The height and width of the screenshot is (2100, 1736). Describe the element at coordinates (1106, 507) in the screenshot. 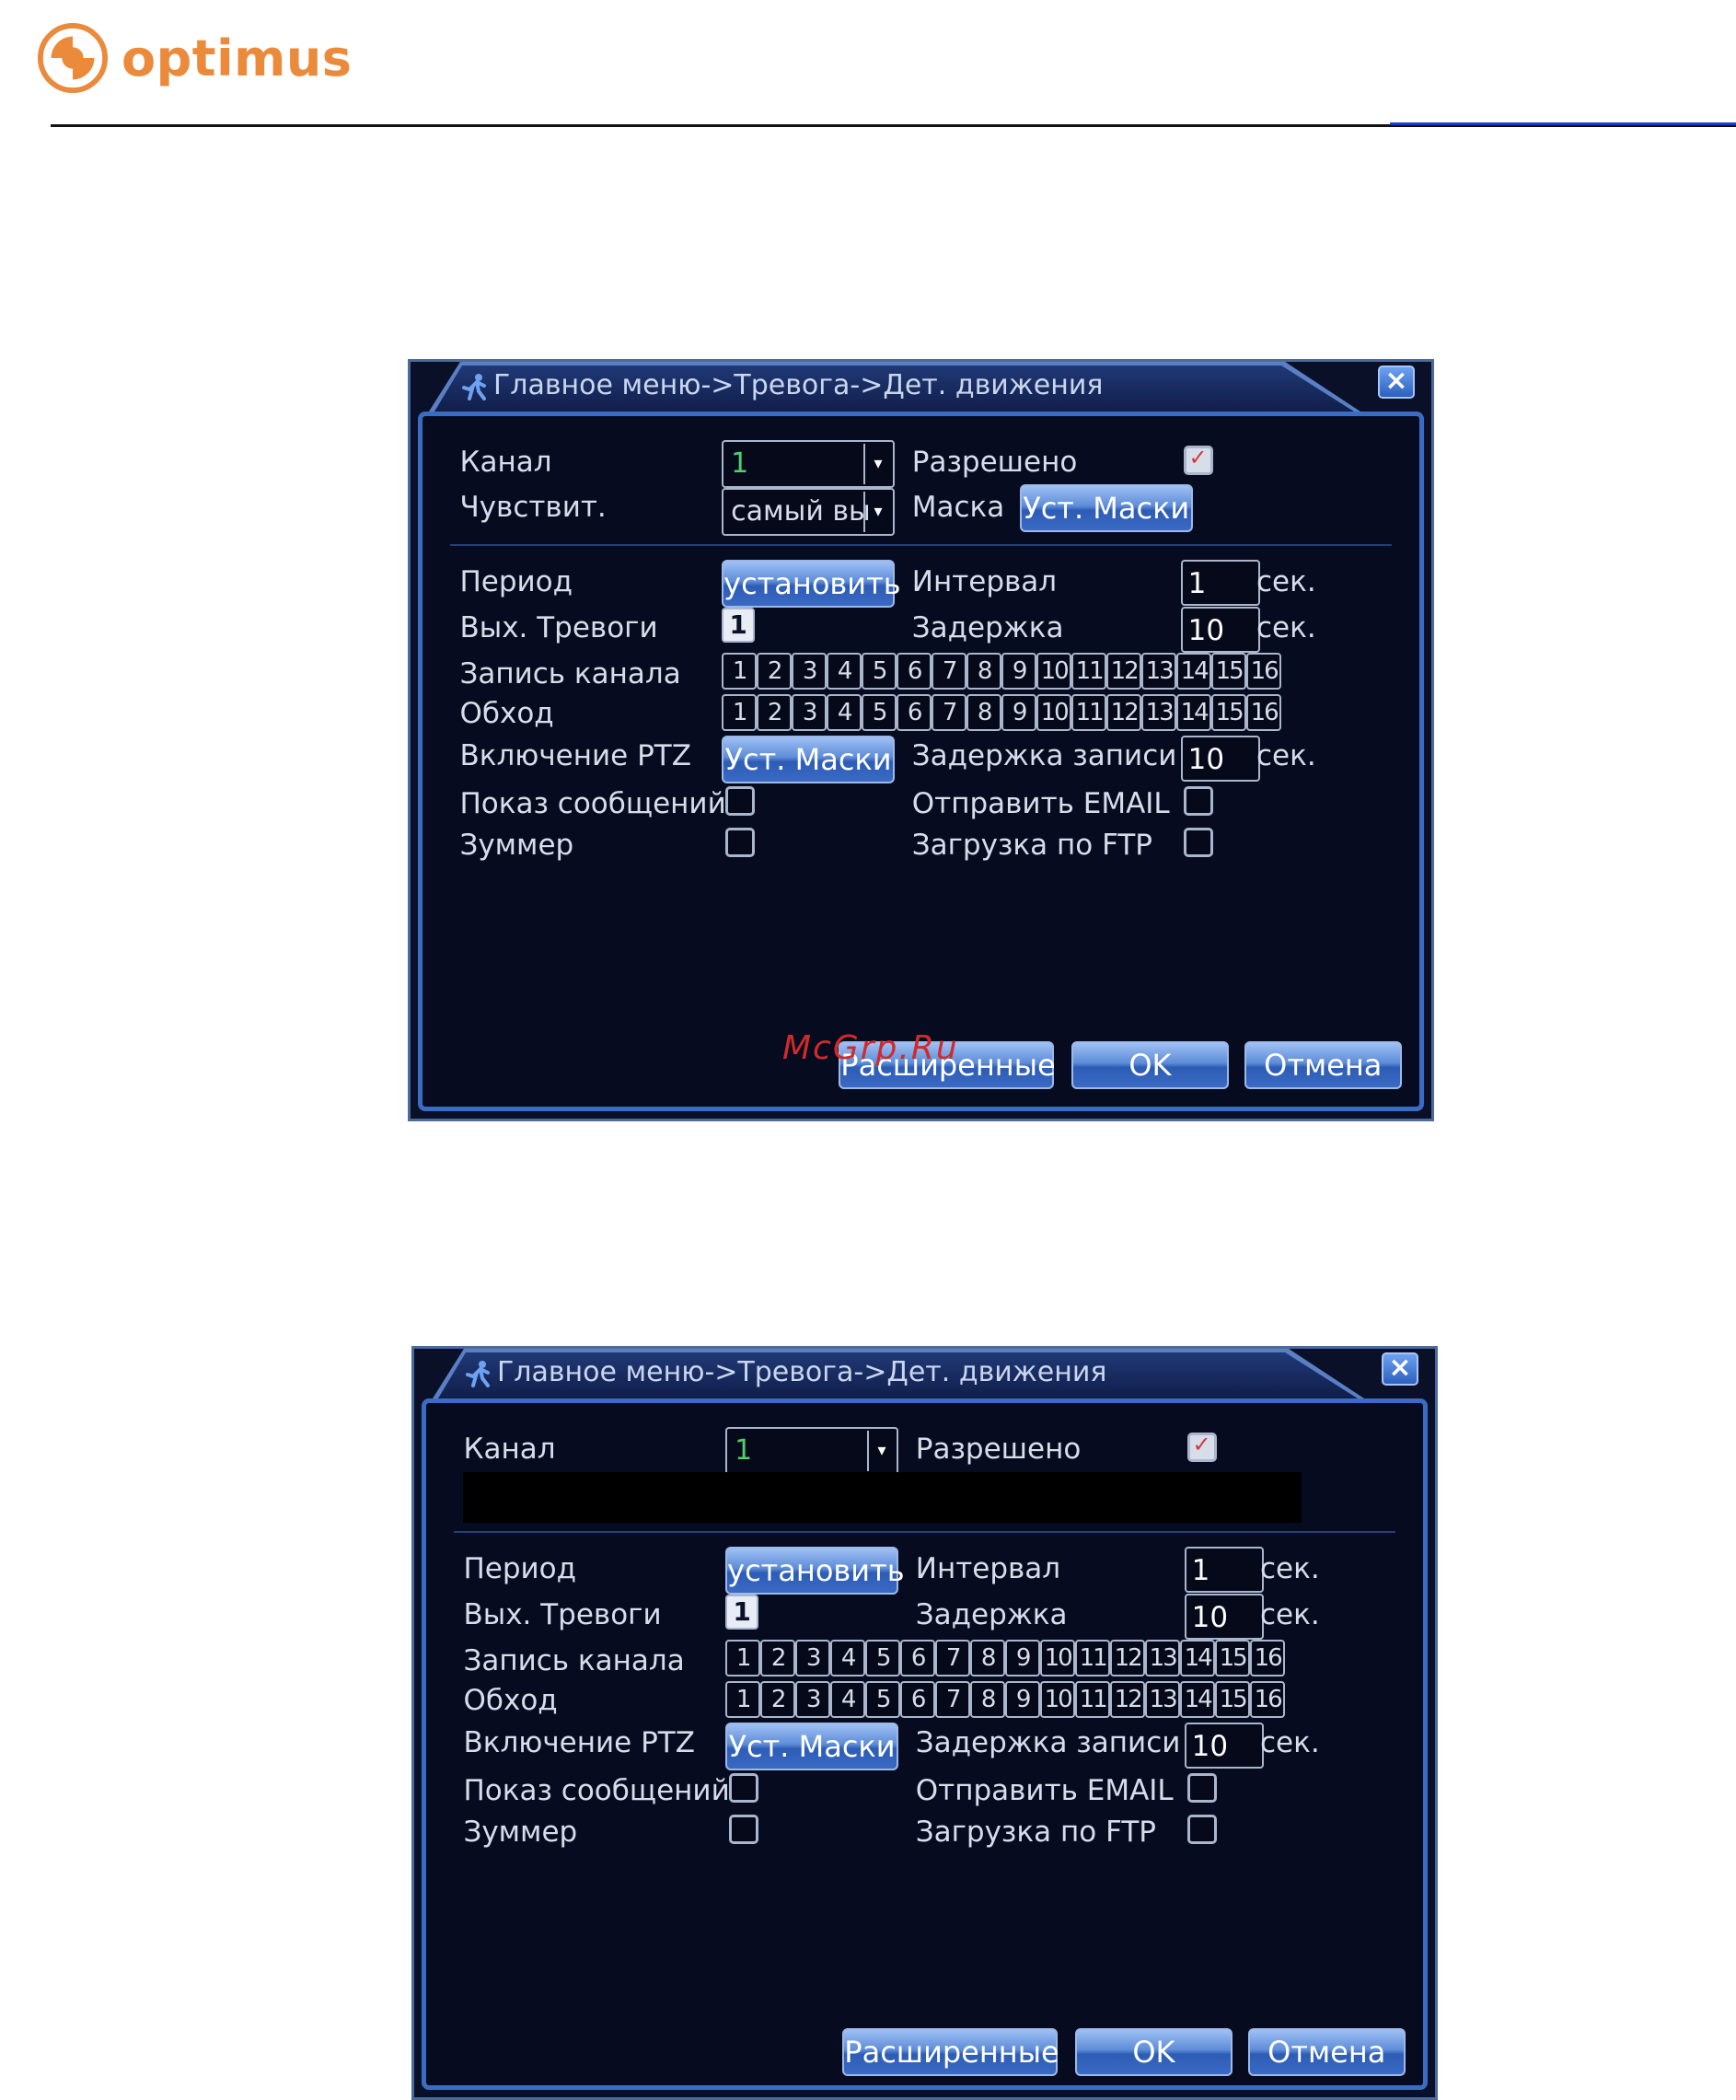

I see `set-mask-button: Уст. Маски` at that location.